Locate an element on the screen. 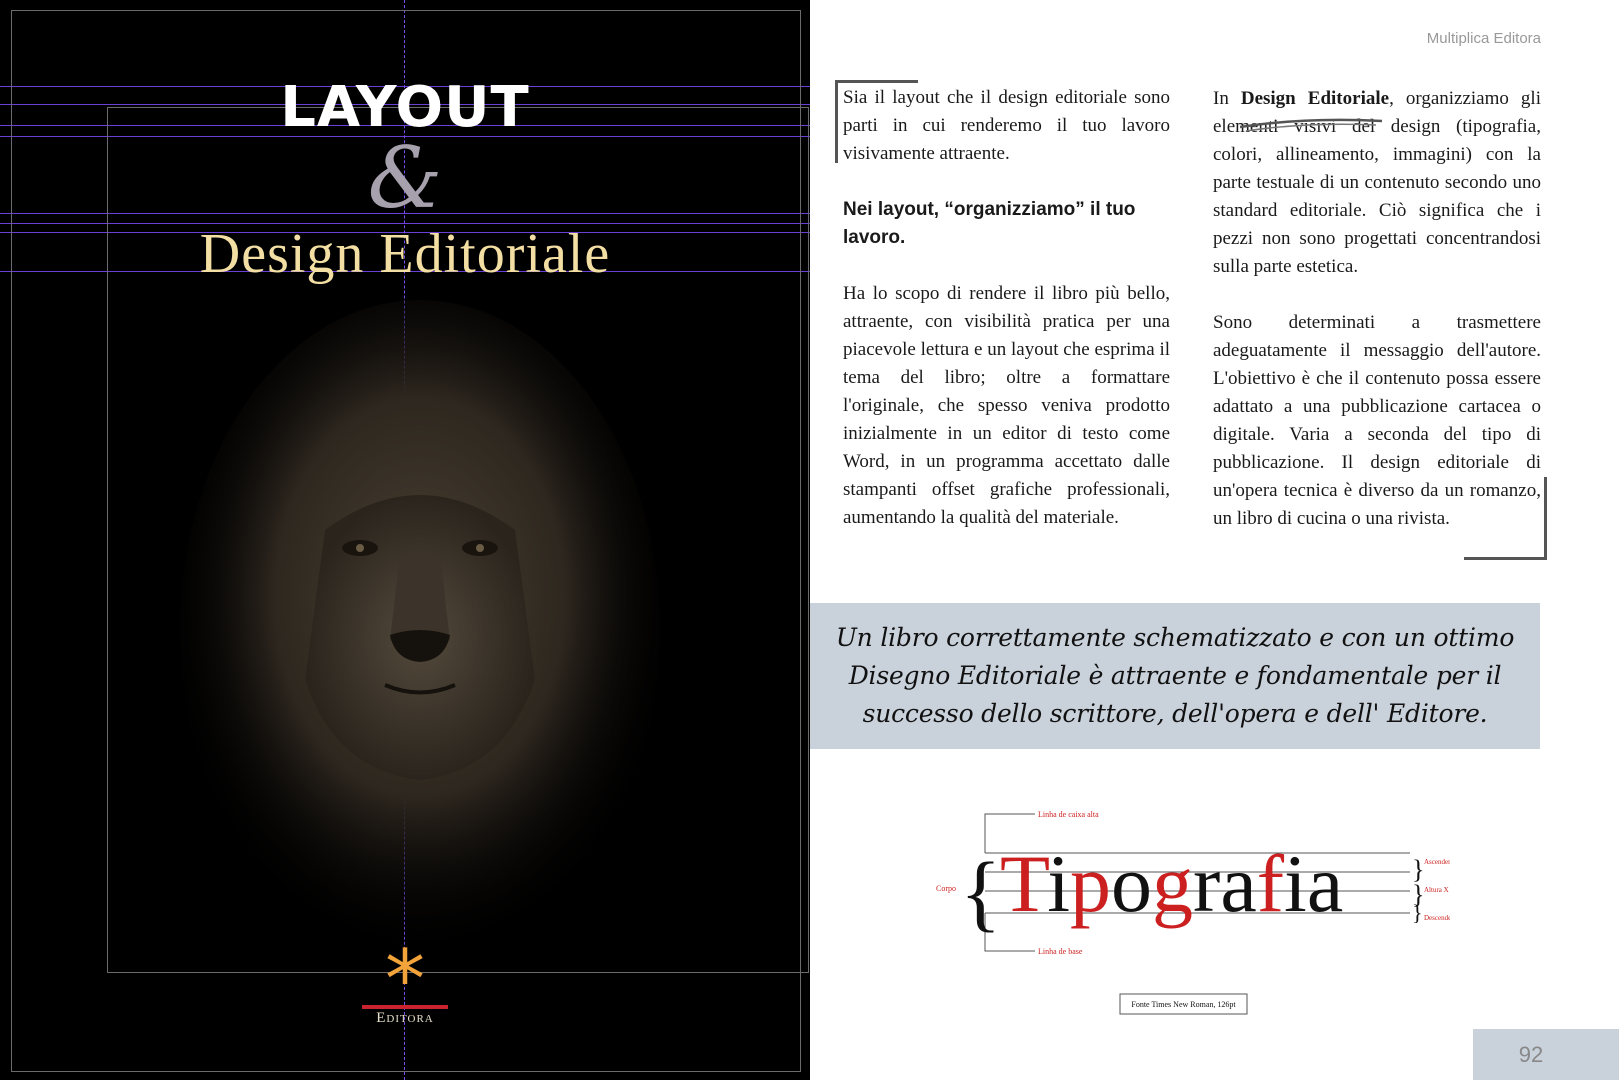 The image size is (1619, 1080). label-descenders: Descendentes is located at coordinates (1437, 918).